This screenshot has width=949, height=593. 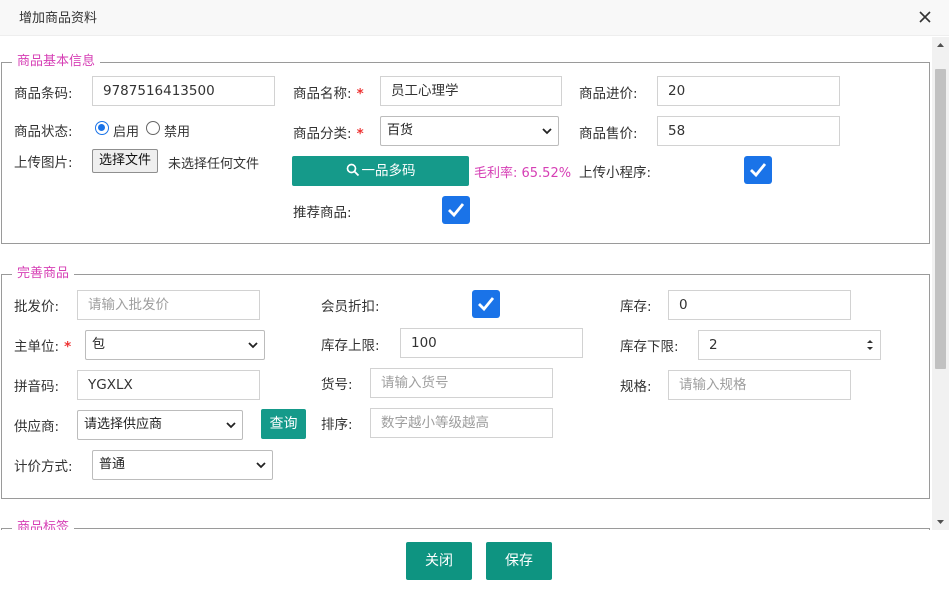 What do you see at coordinates (56, 62) in the screenshot?
I see `basic-info-legend: 商品基本信息` at bounding box center [56, 62].